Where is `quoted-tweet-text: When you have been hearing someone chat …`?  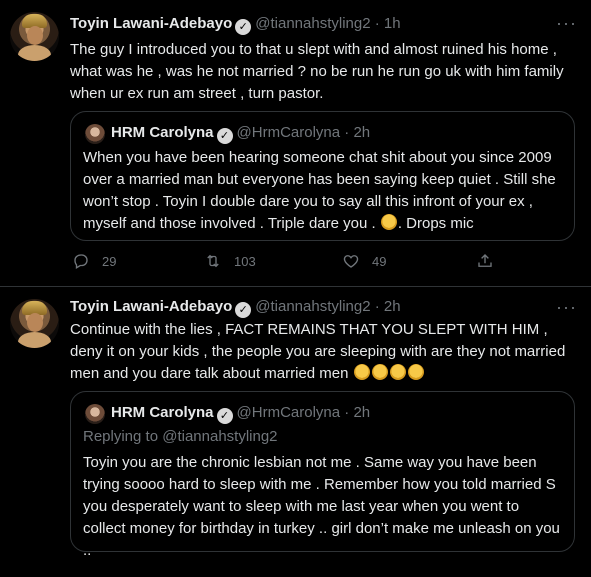 quoted-tweet-text: When you have been hearing someone chat … is located at coordinates (323, 191).